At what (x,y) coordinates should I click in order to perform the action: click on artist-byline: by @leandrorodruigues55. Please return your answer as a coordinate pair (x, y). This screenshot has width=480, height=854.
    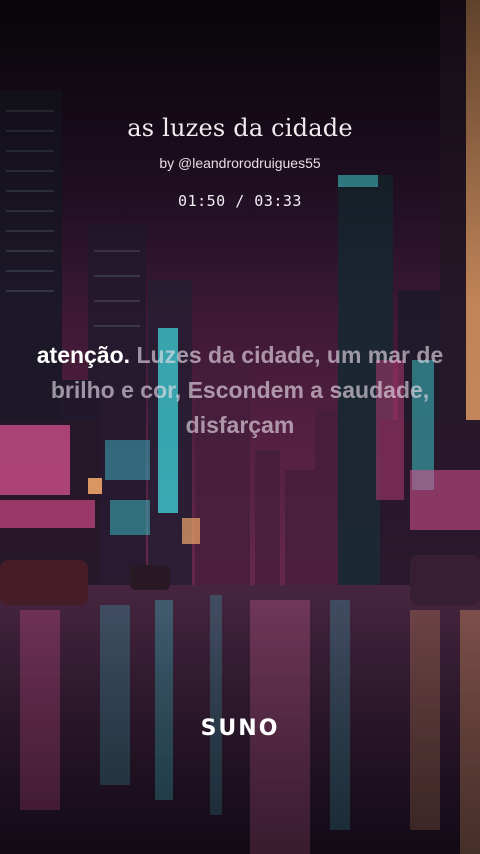
    Looking at the image, I should click on (240, 163).